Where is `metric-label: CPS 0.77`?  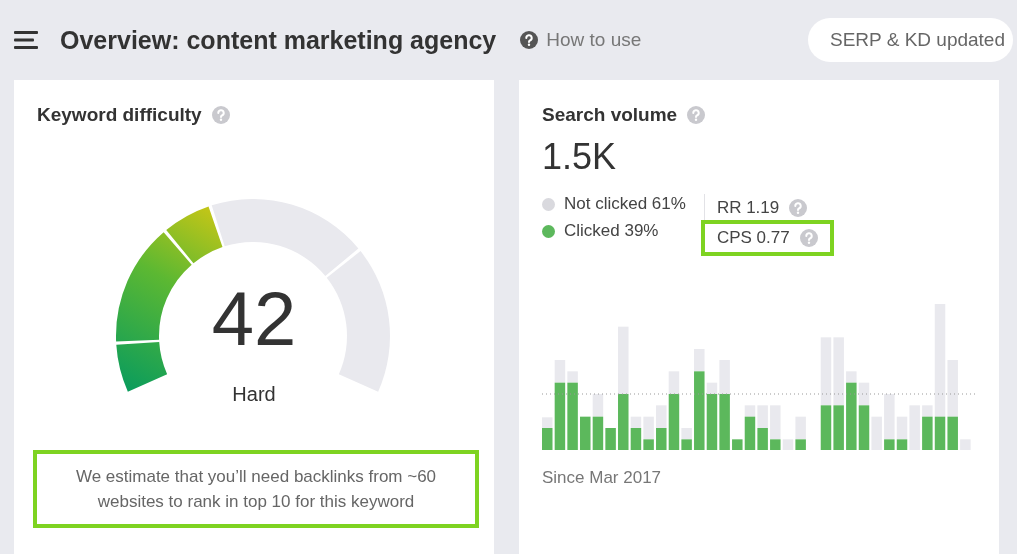 metric-label: CPS 0.77 is located at coordinates (753, 238).